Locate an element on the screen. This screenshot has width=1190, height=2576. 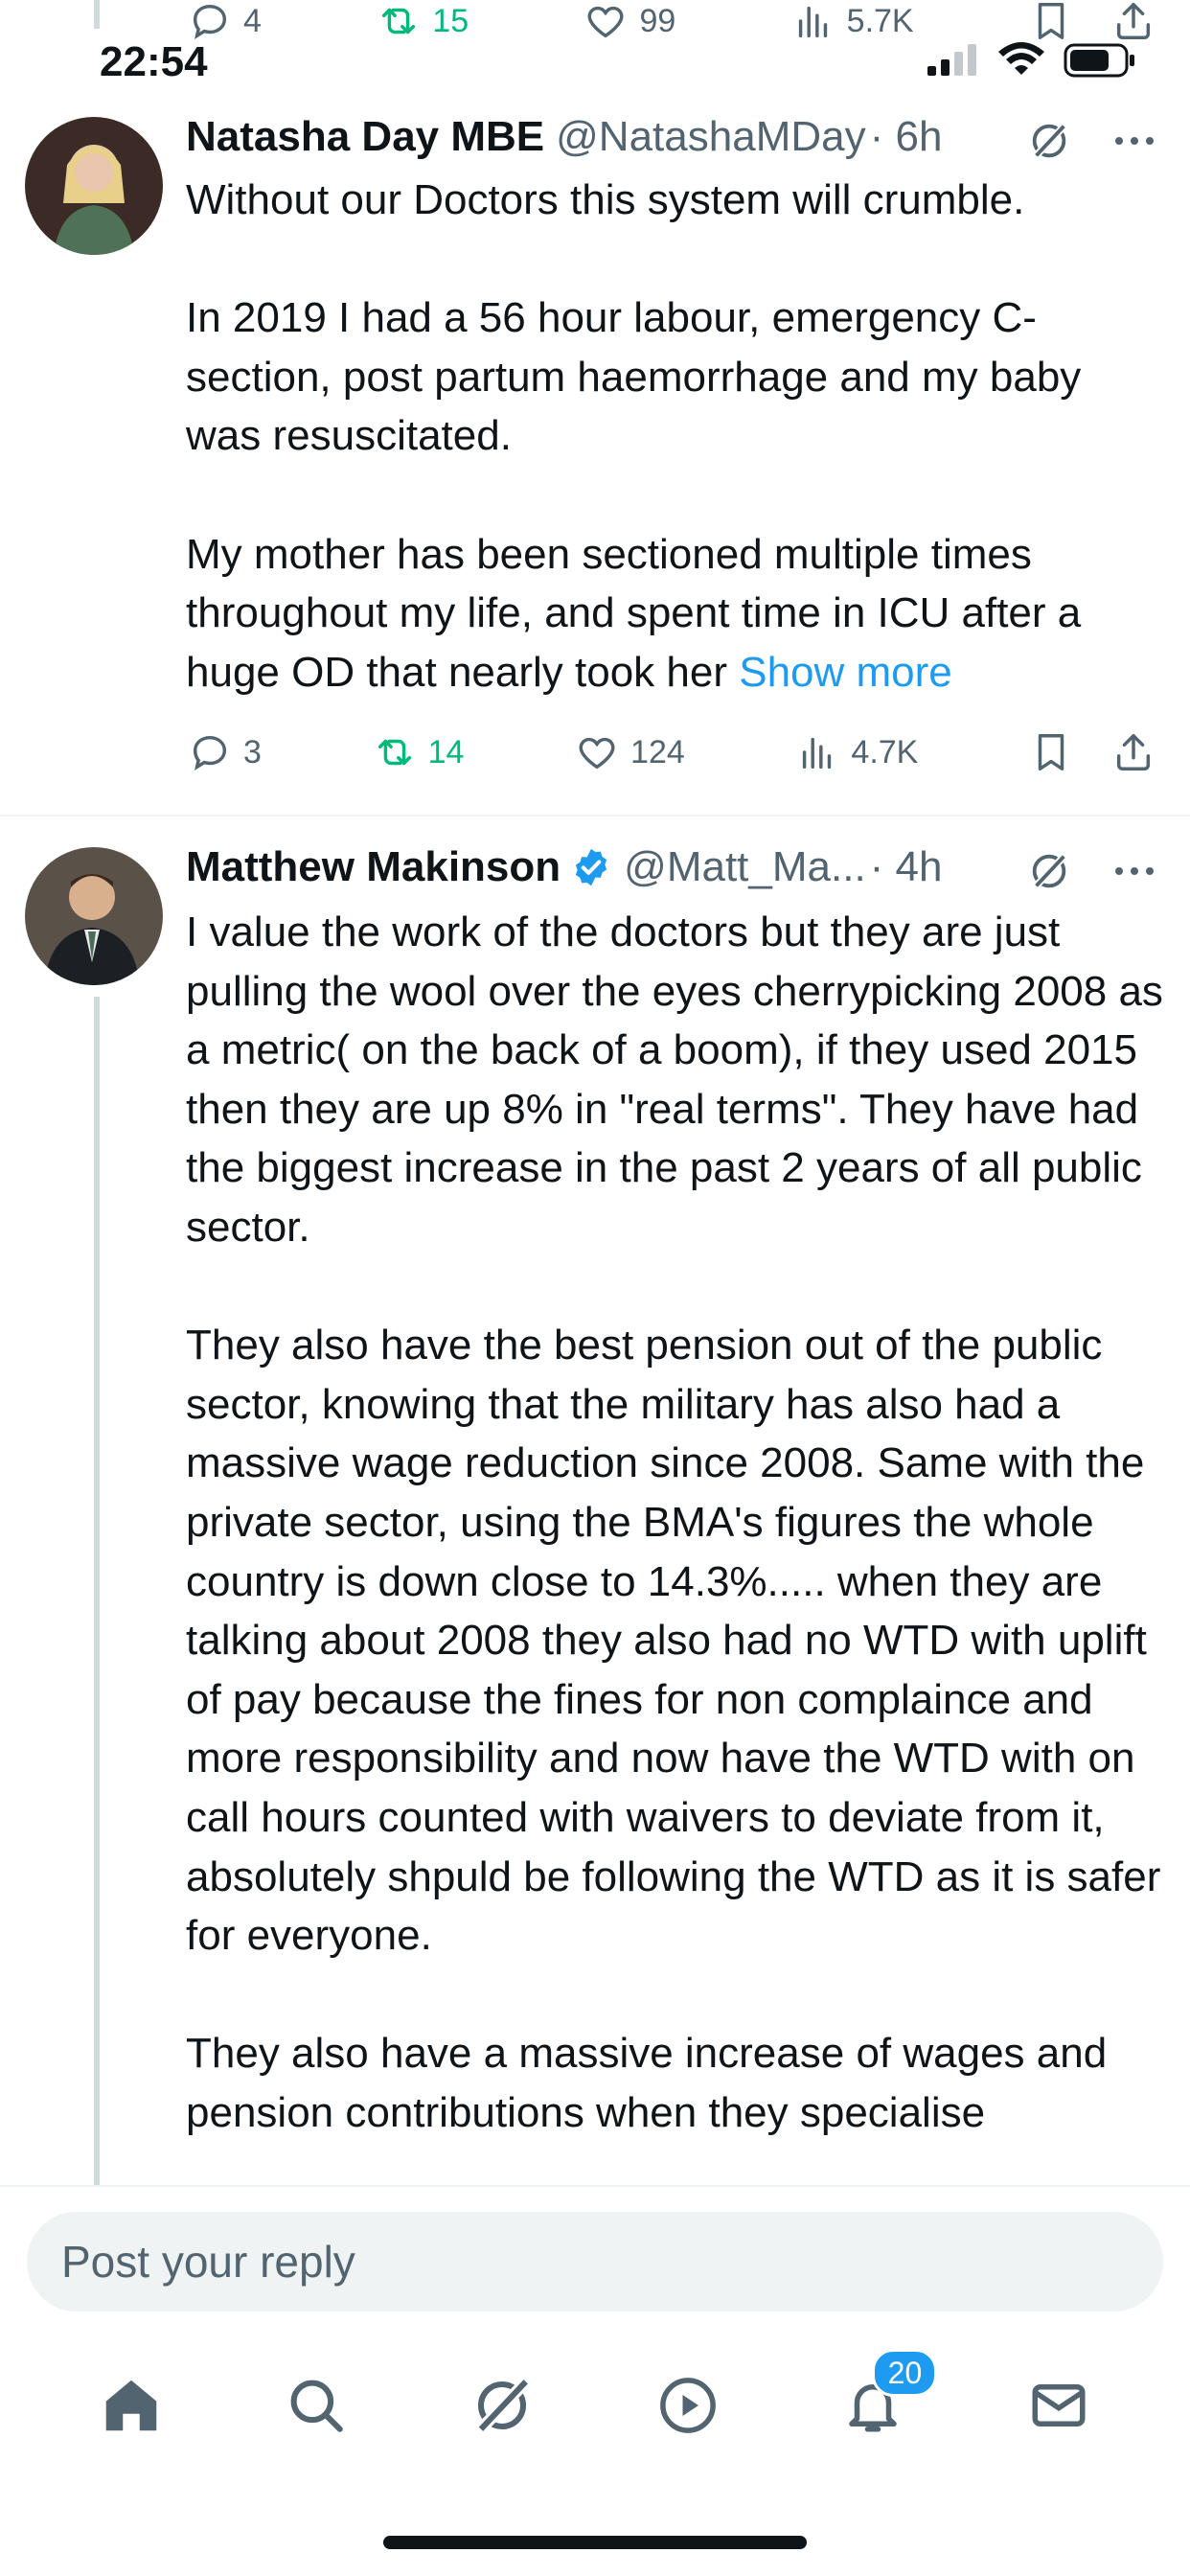
nav-messages is located at coordinates (1059, 2405).